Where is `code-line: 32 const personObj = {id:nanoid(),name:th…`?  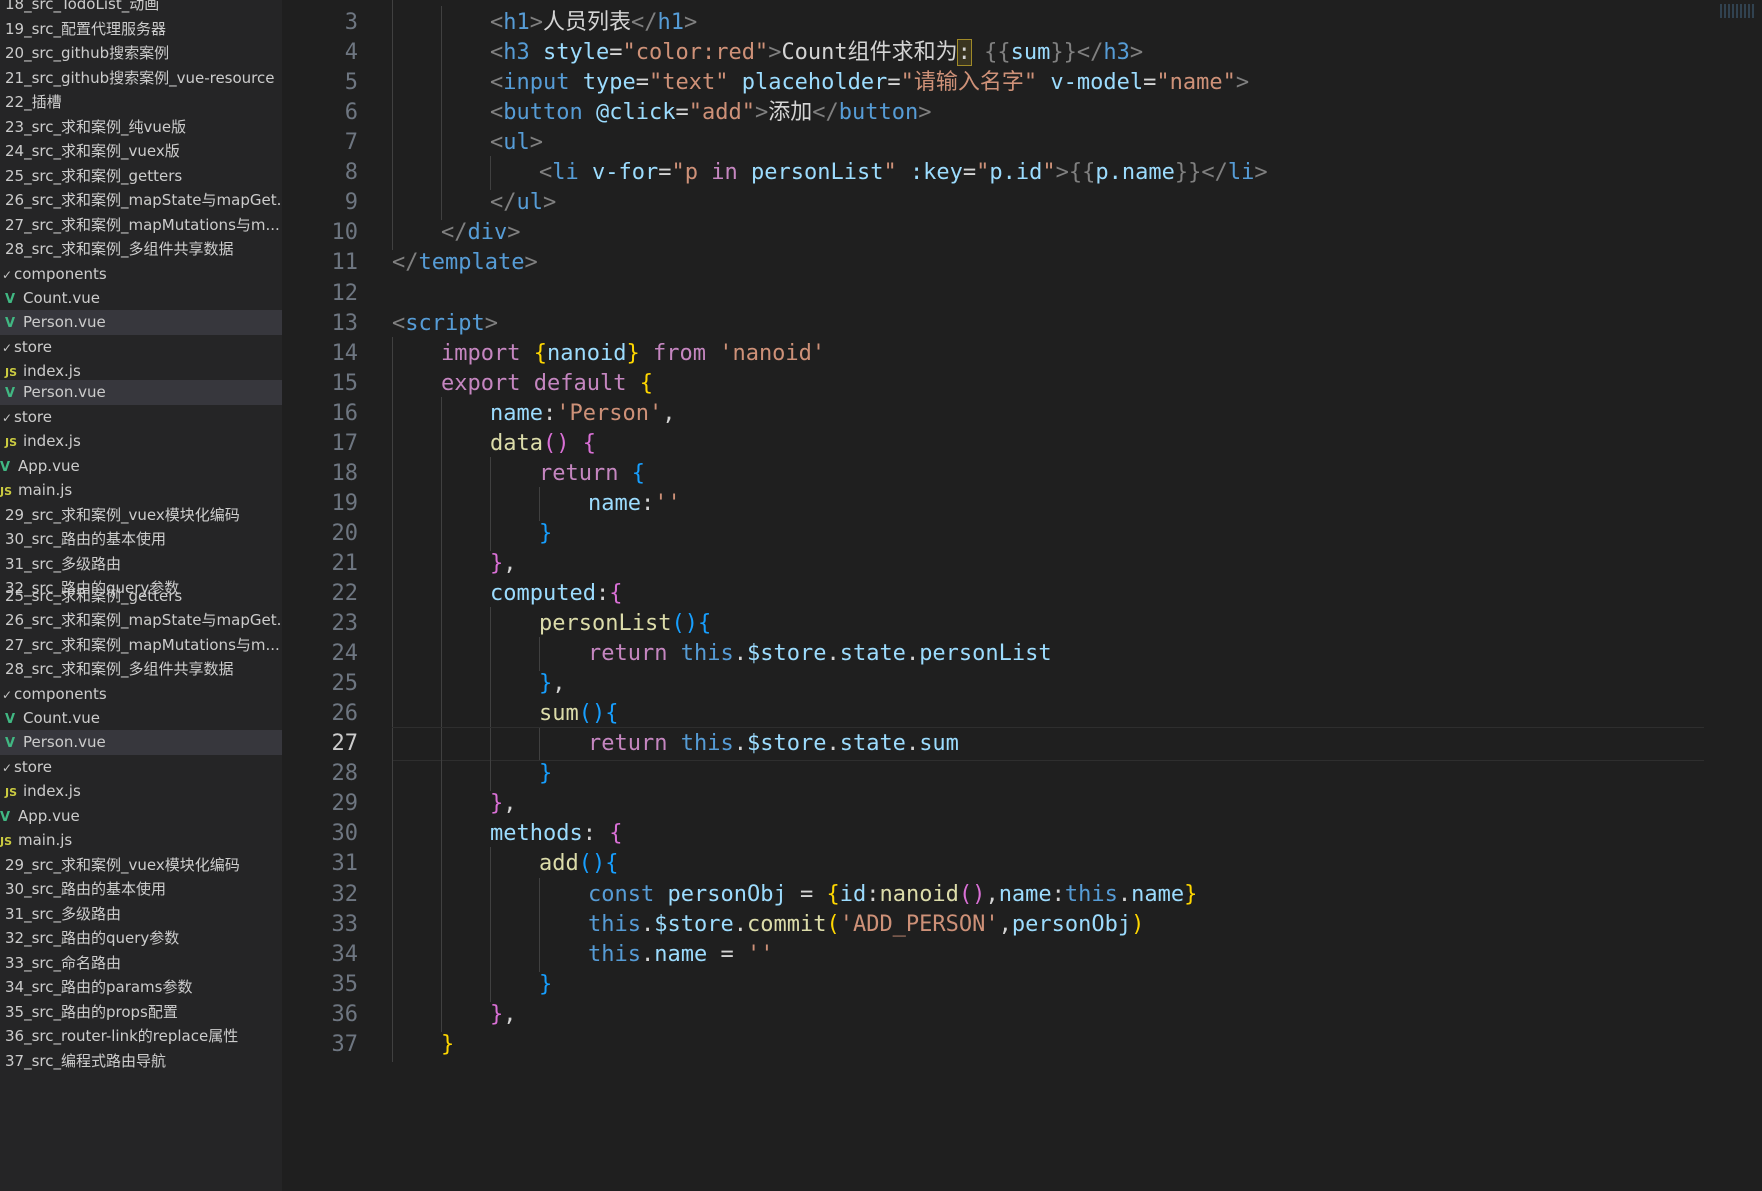 code-line: 32 const personObj = {id:nanoid(),name:th… is located at coordinates (1022, 894).